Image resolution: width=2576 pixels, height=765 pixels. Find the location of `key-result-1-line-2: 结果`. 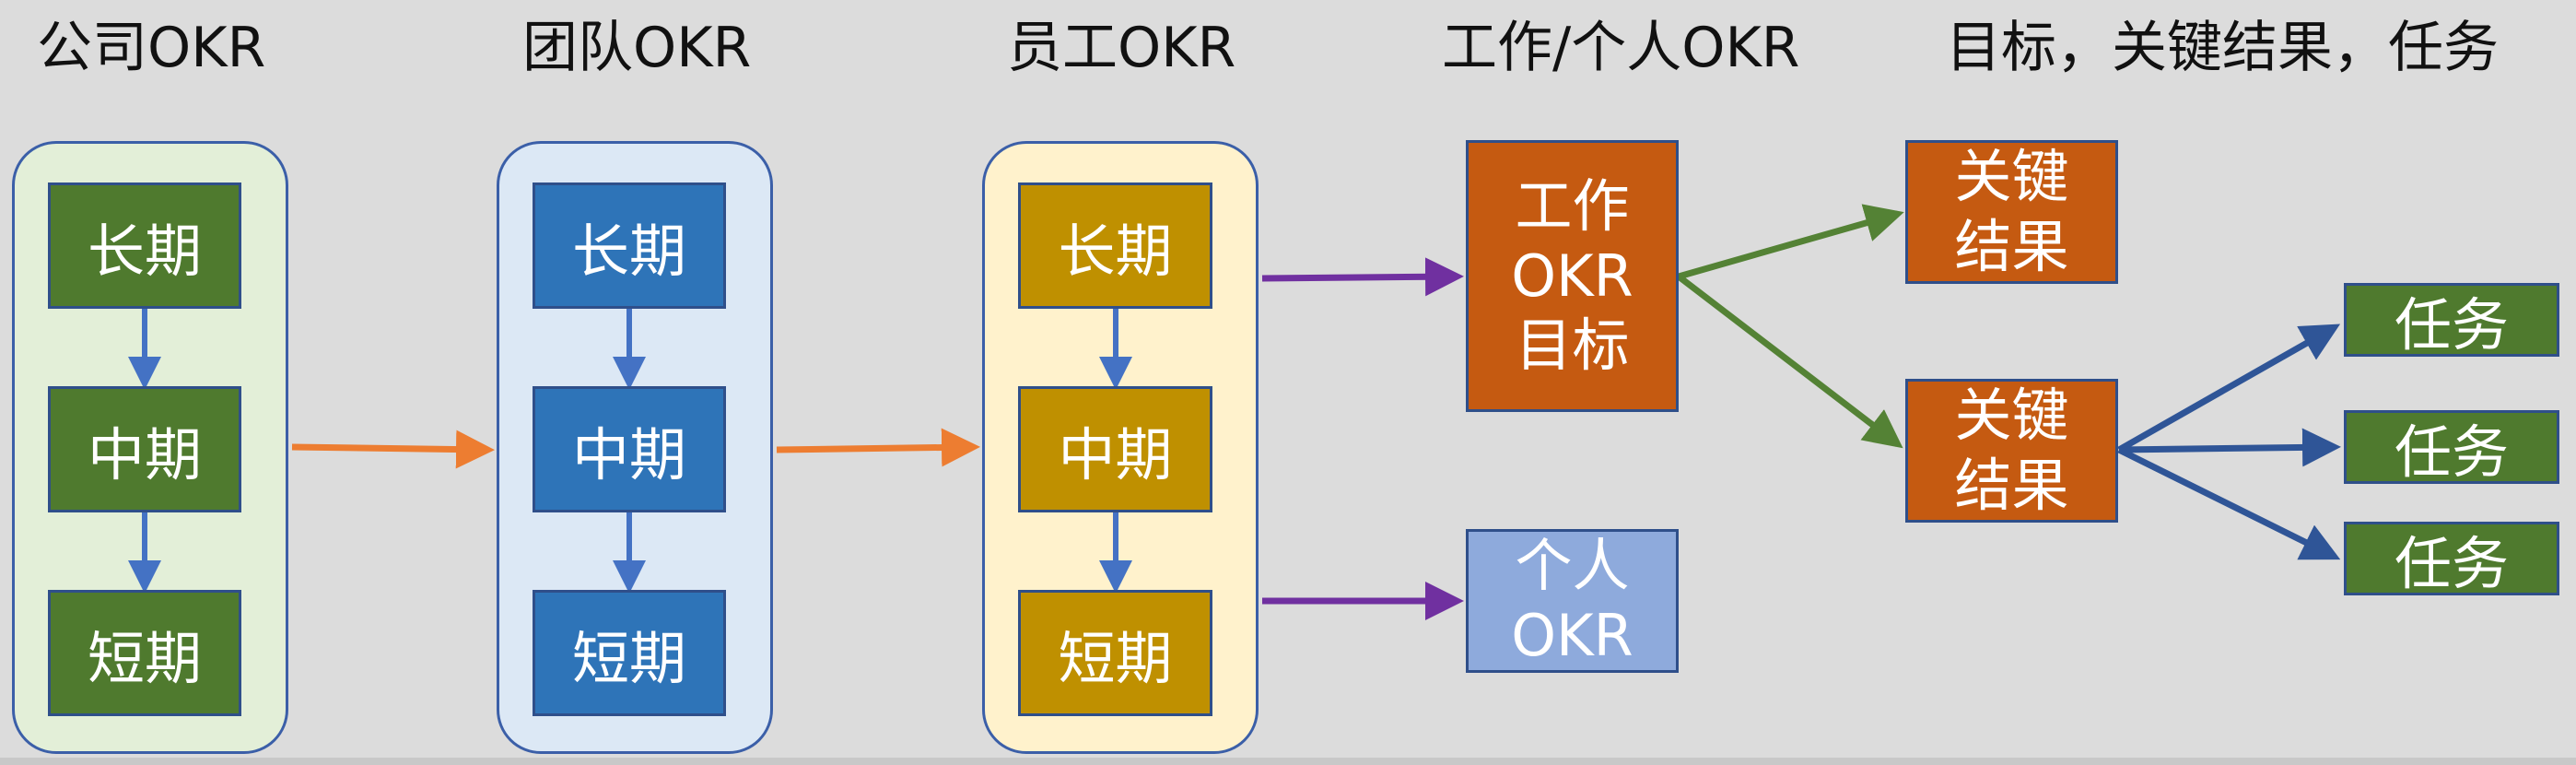

key-result-1-line-2: 结果 is located at coordinates (2011, 246).